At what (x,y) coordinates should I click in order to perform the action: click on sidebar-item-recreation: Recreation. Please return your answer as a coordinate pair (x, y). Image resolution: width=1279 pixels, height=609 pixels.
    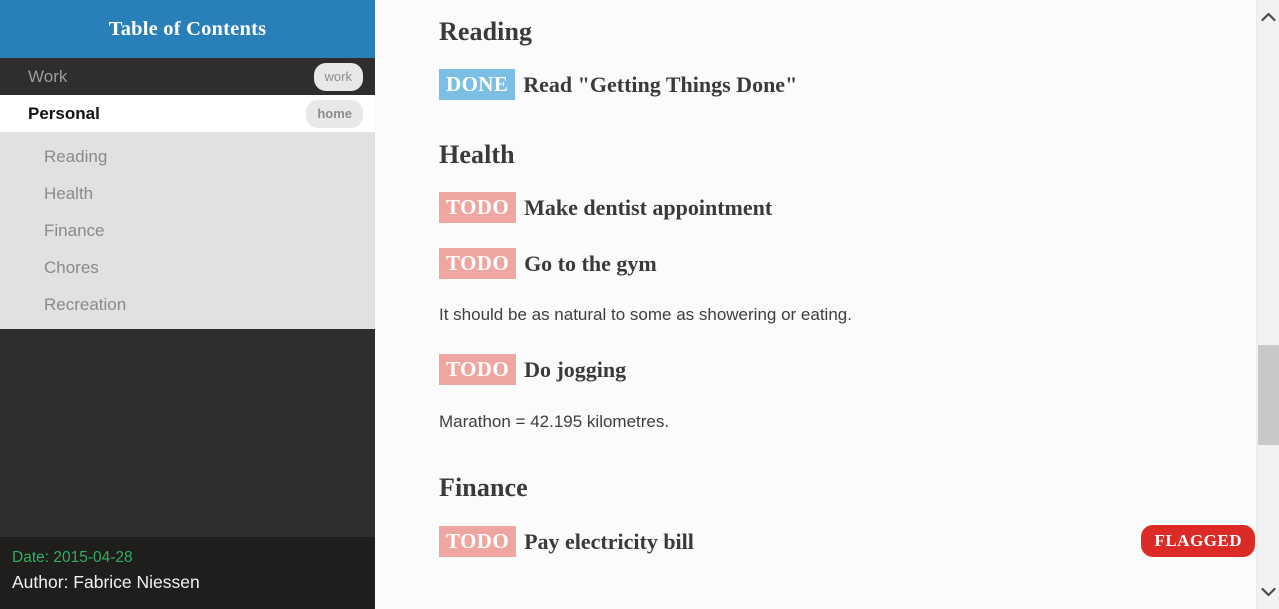
    Looking at the image, I should click on (187, 304).